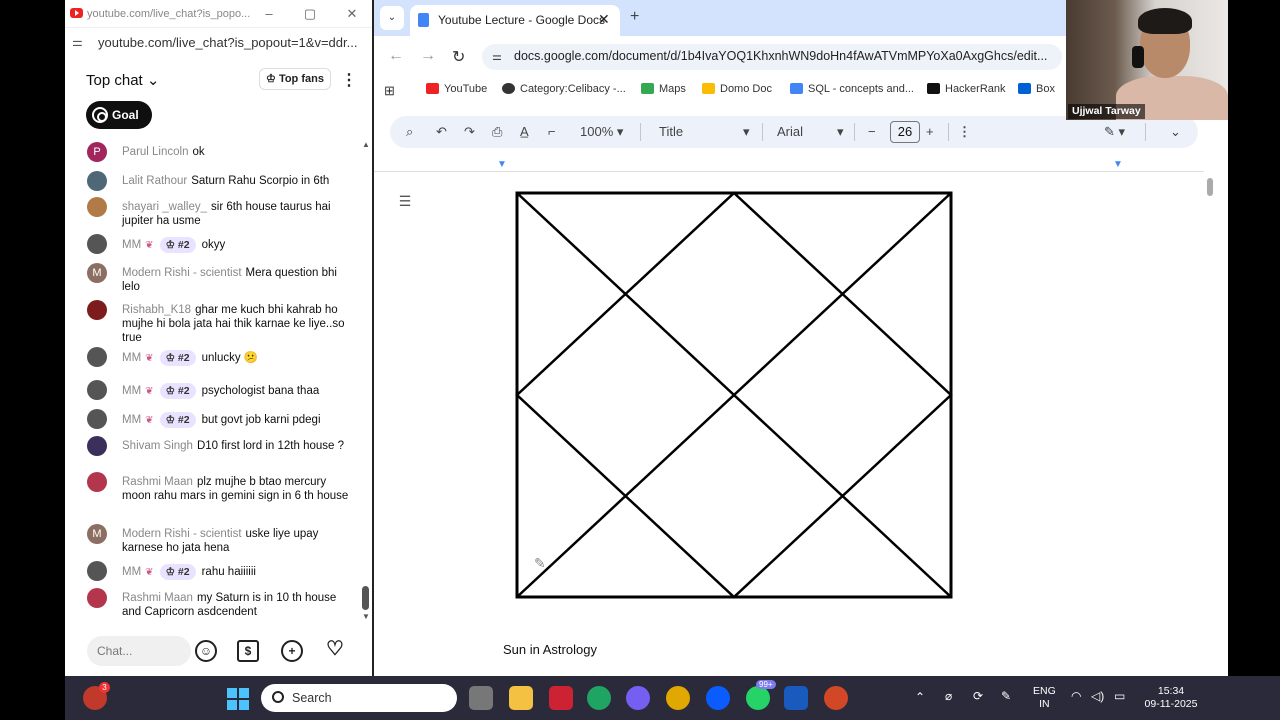  I want to click on goal-button: Goal, so click(119, 115).